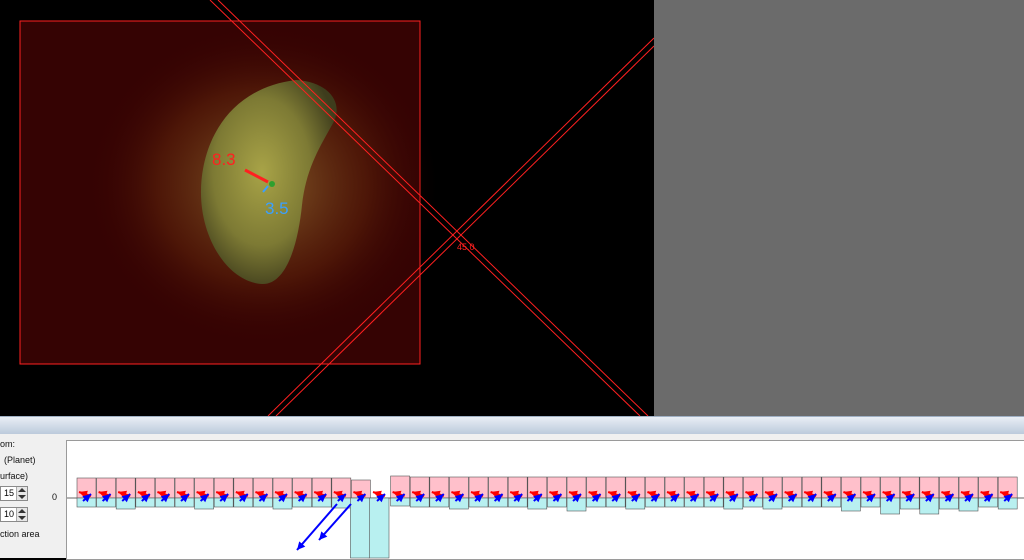  I want to click on spinner-1: 15, so click(14, 493).